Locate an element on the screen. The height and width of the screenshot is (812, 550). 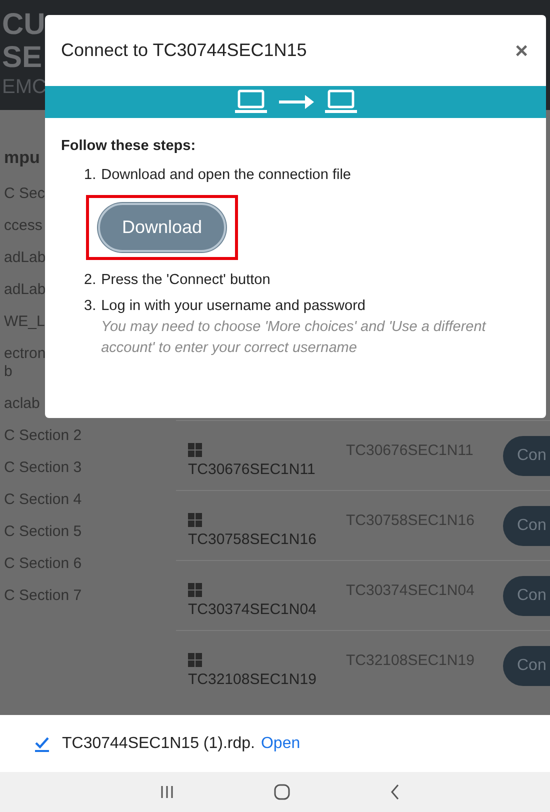
sidebar-item: C Section 3 is located at coordinates (43, 468).